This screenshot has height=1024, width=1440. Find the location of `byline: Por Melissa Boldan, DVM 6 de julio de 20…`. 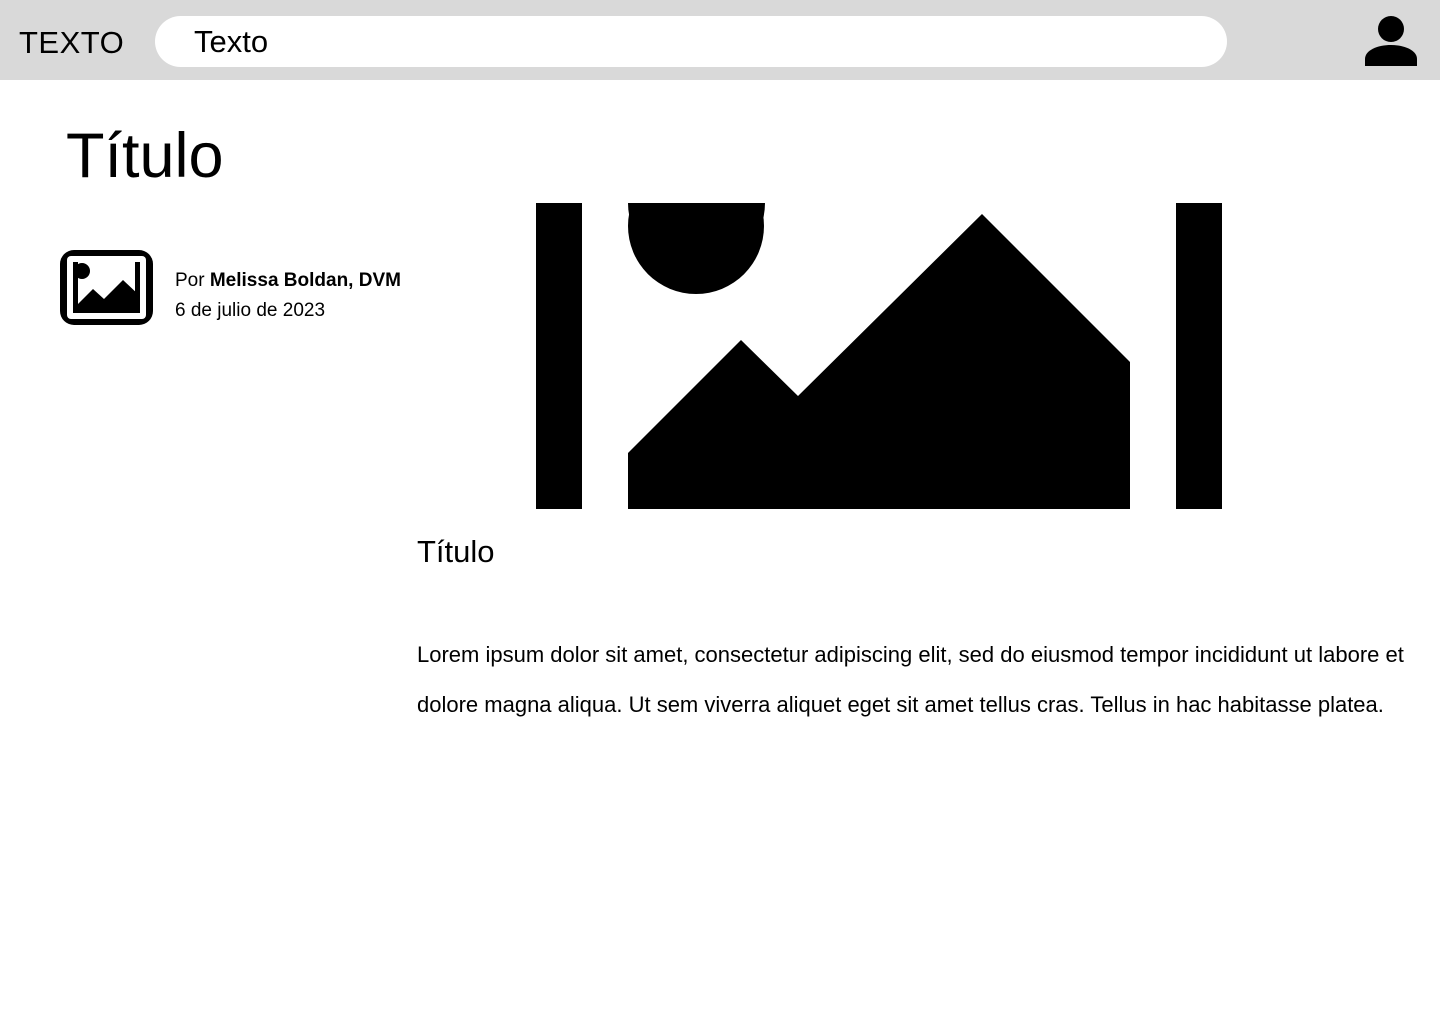

byline: Por Melissa Boldan, DVM 6 de julio de 20… is located at coordinates (288, 296).